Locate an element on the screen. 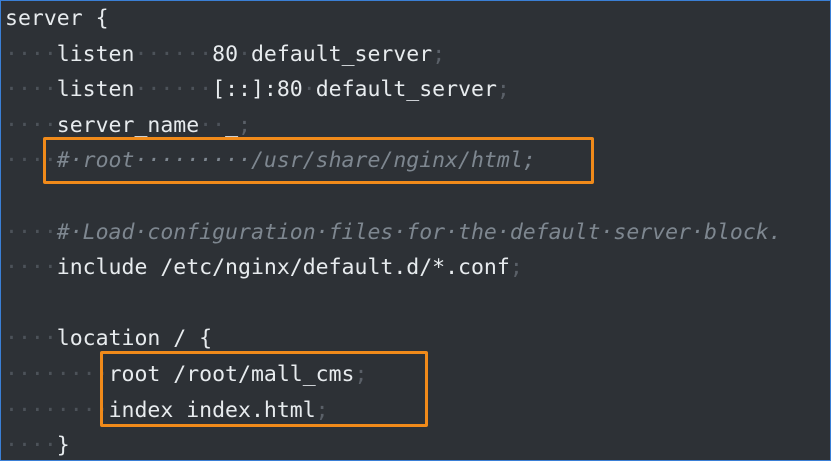 This screenshot has width=831, height=461. code-line: ····location / { is located at coordinates (417, 339).